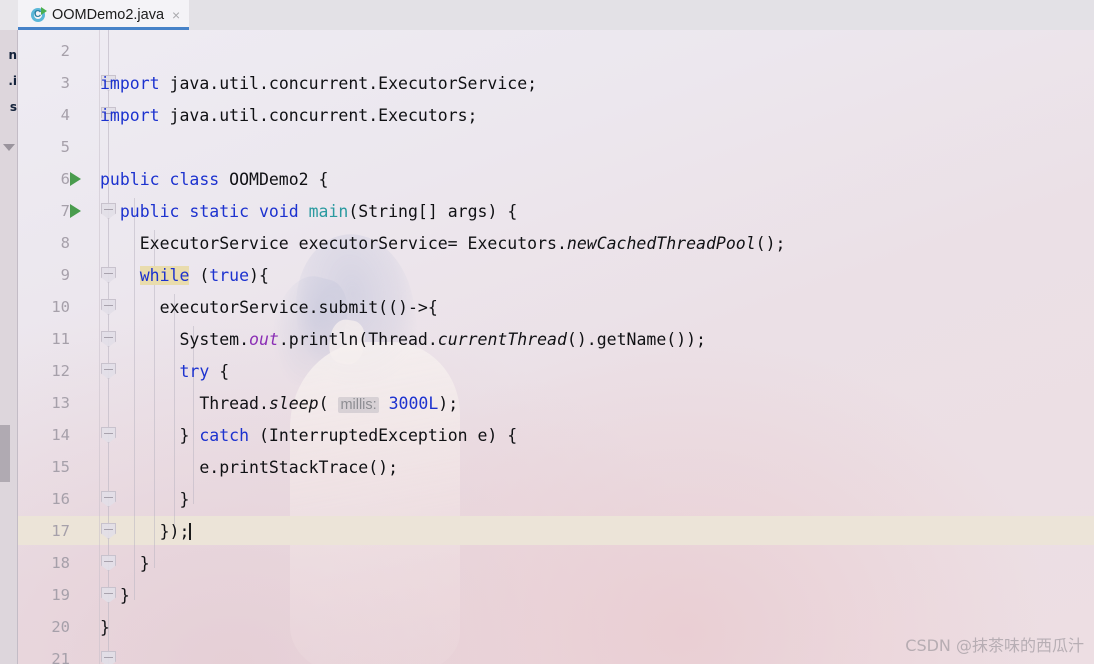 This screenshot has width=1094, height=664. I want to click on code-token: (String[] args) {, so click(433, 211).